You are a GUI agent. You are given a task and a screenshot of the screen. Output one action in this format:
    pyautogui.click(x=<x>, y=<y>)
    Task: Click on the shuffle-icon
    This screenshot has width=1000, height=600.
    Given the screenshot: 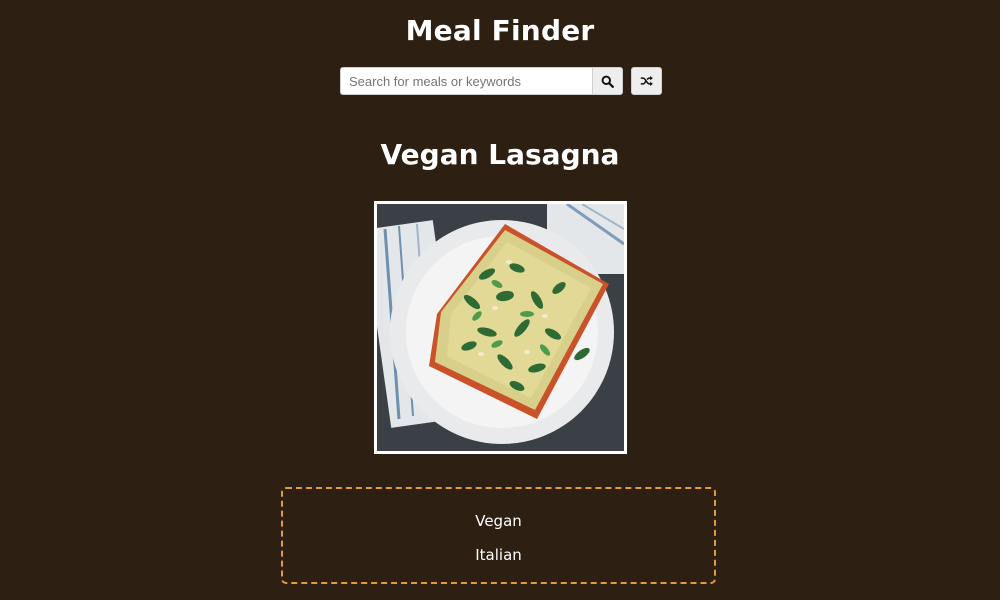 What is the action you would take?
    pyautogui.click(x=646, y=81)
    